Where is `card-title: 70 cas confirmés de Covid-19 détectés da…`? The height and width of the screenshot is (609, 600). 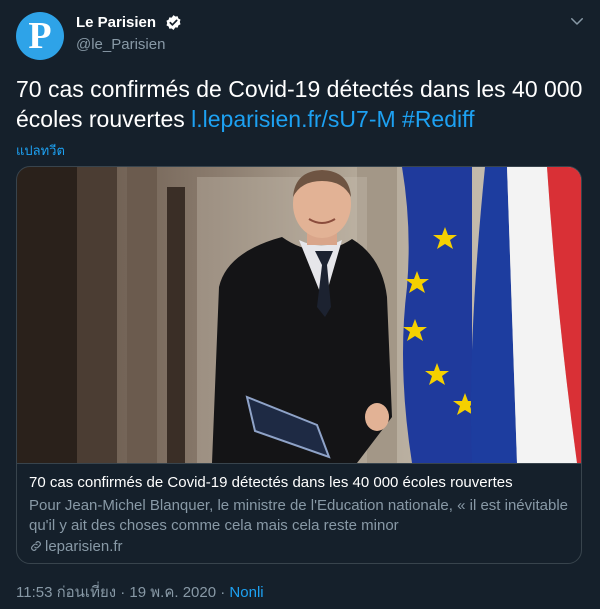
card-title: 70 cas confirmés de Covid-19 détectés da… is located at coordinates (271, 482).